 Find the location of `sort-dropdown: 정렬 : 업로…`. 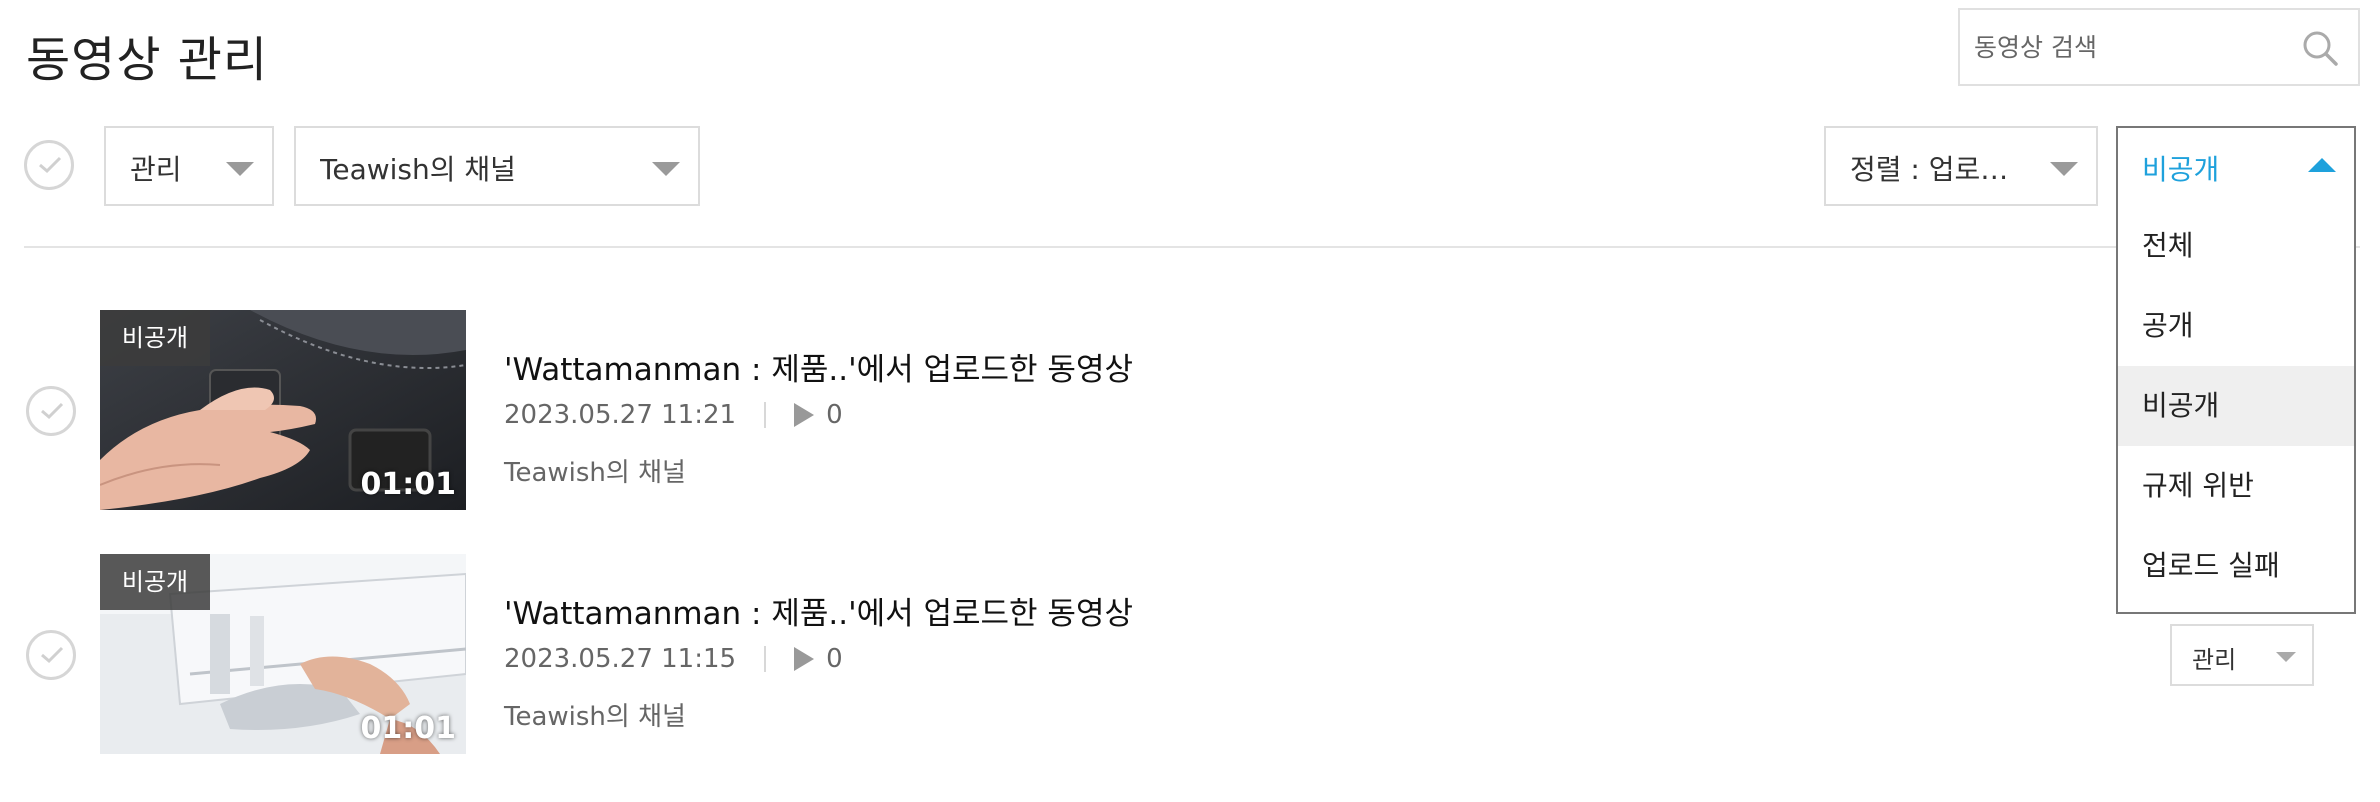

sort-dropdown: 정렬 : 업로… is located at coordinates (1961, 166).